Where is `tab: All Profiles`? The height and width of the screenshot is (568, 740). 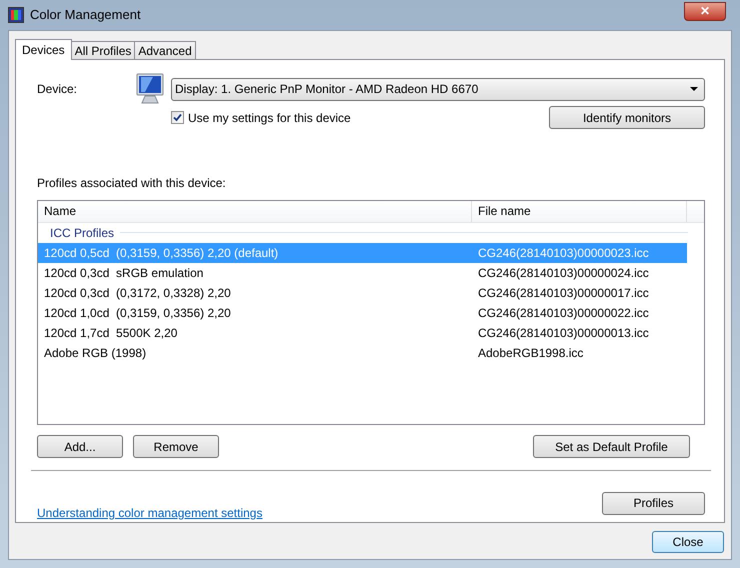
tab: All Profiles is located at coordinates (104, 50).